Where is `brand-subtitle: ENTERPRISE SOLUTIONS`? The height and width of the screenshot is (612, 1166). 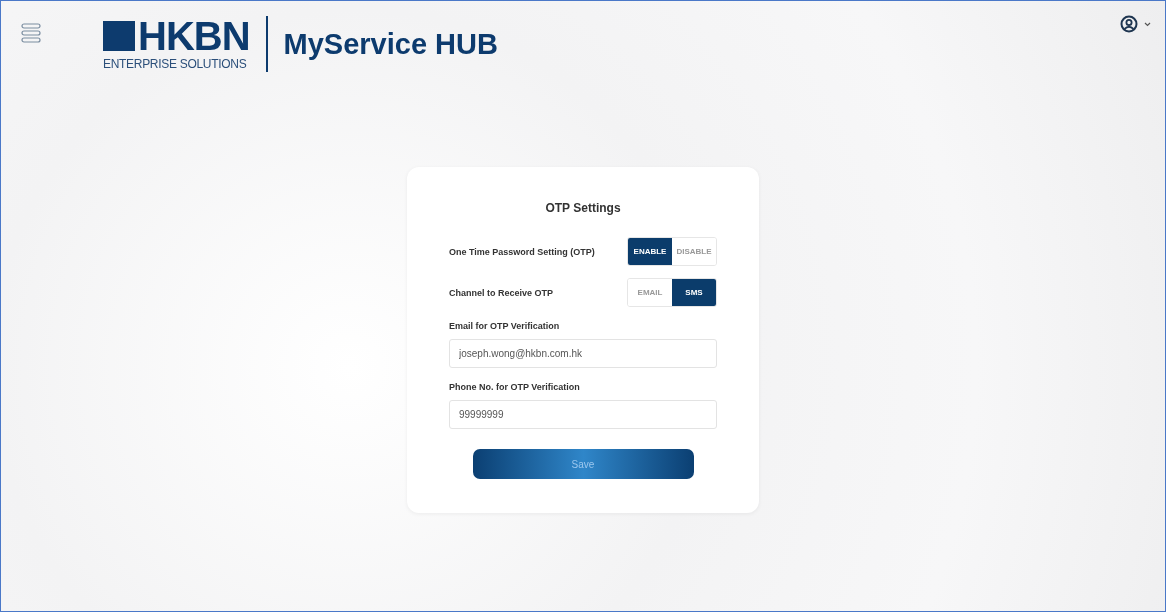 brand-subtitle: ENTERPRISE SOLUTIONS is located at coordinates (175, 63).